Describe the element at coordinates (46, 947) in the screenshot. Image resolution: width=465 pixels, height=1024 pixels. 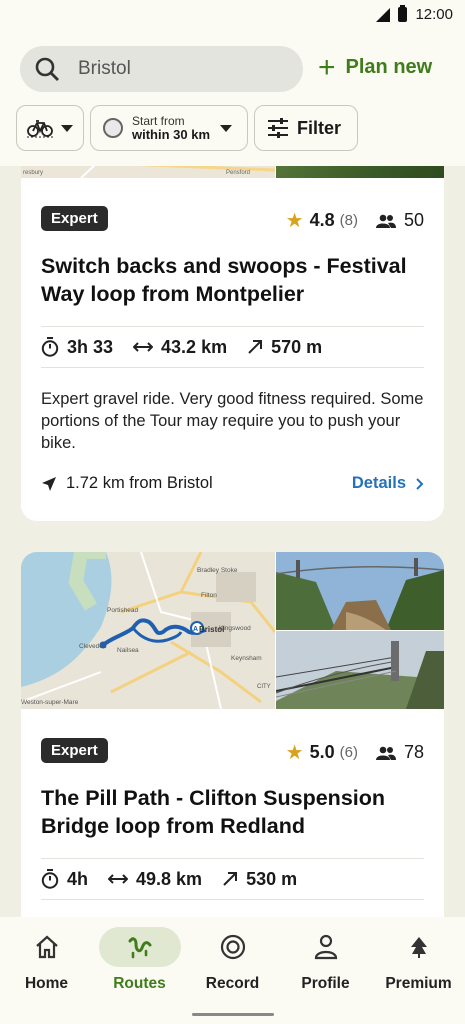
I see `home-icon` at that location.